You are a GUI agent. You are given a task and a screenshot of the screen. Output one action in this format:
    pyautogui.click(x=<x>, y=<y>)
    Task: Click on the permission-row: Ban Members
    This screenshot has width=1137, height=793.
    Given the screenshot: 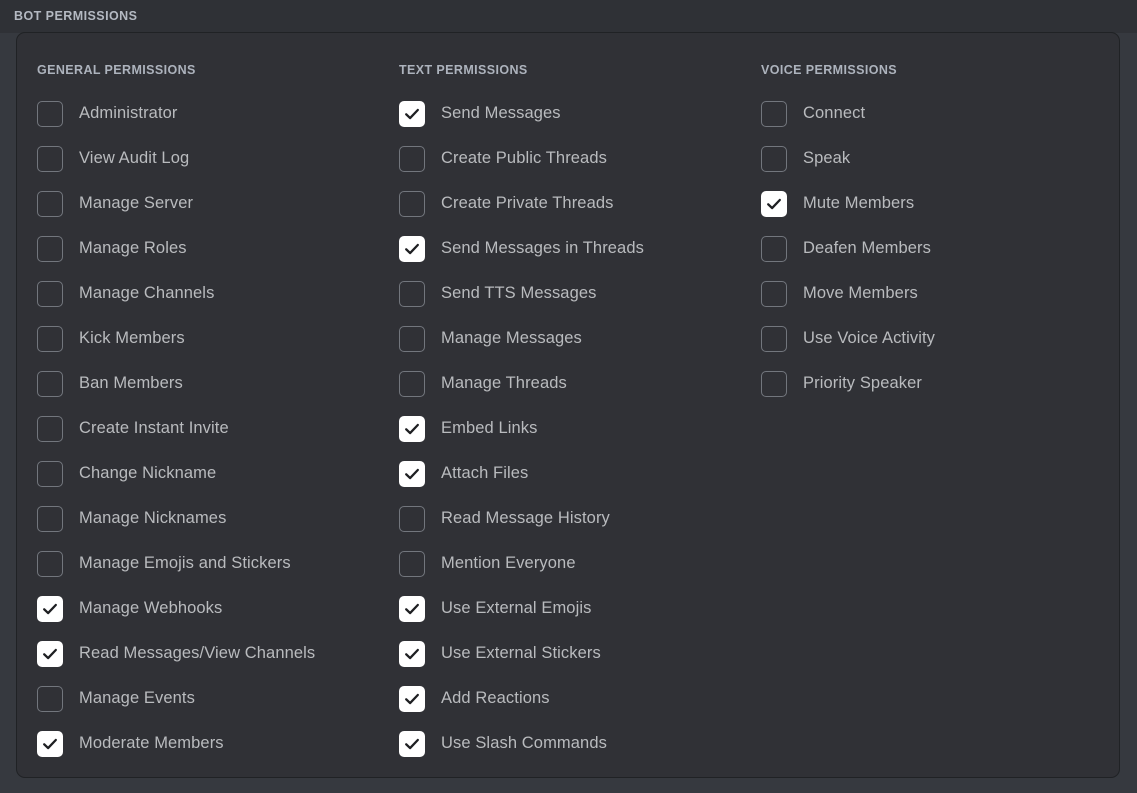 What is the action you would take?
    pyautogui.click(x=208, y=383)
    